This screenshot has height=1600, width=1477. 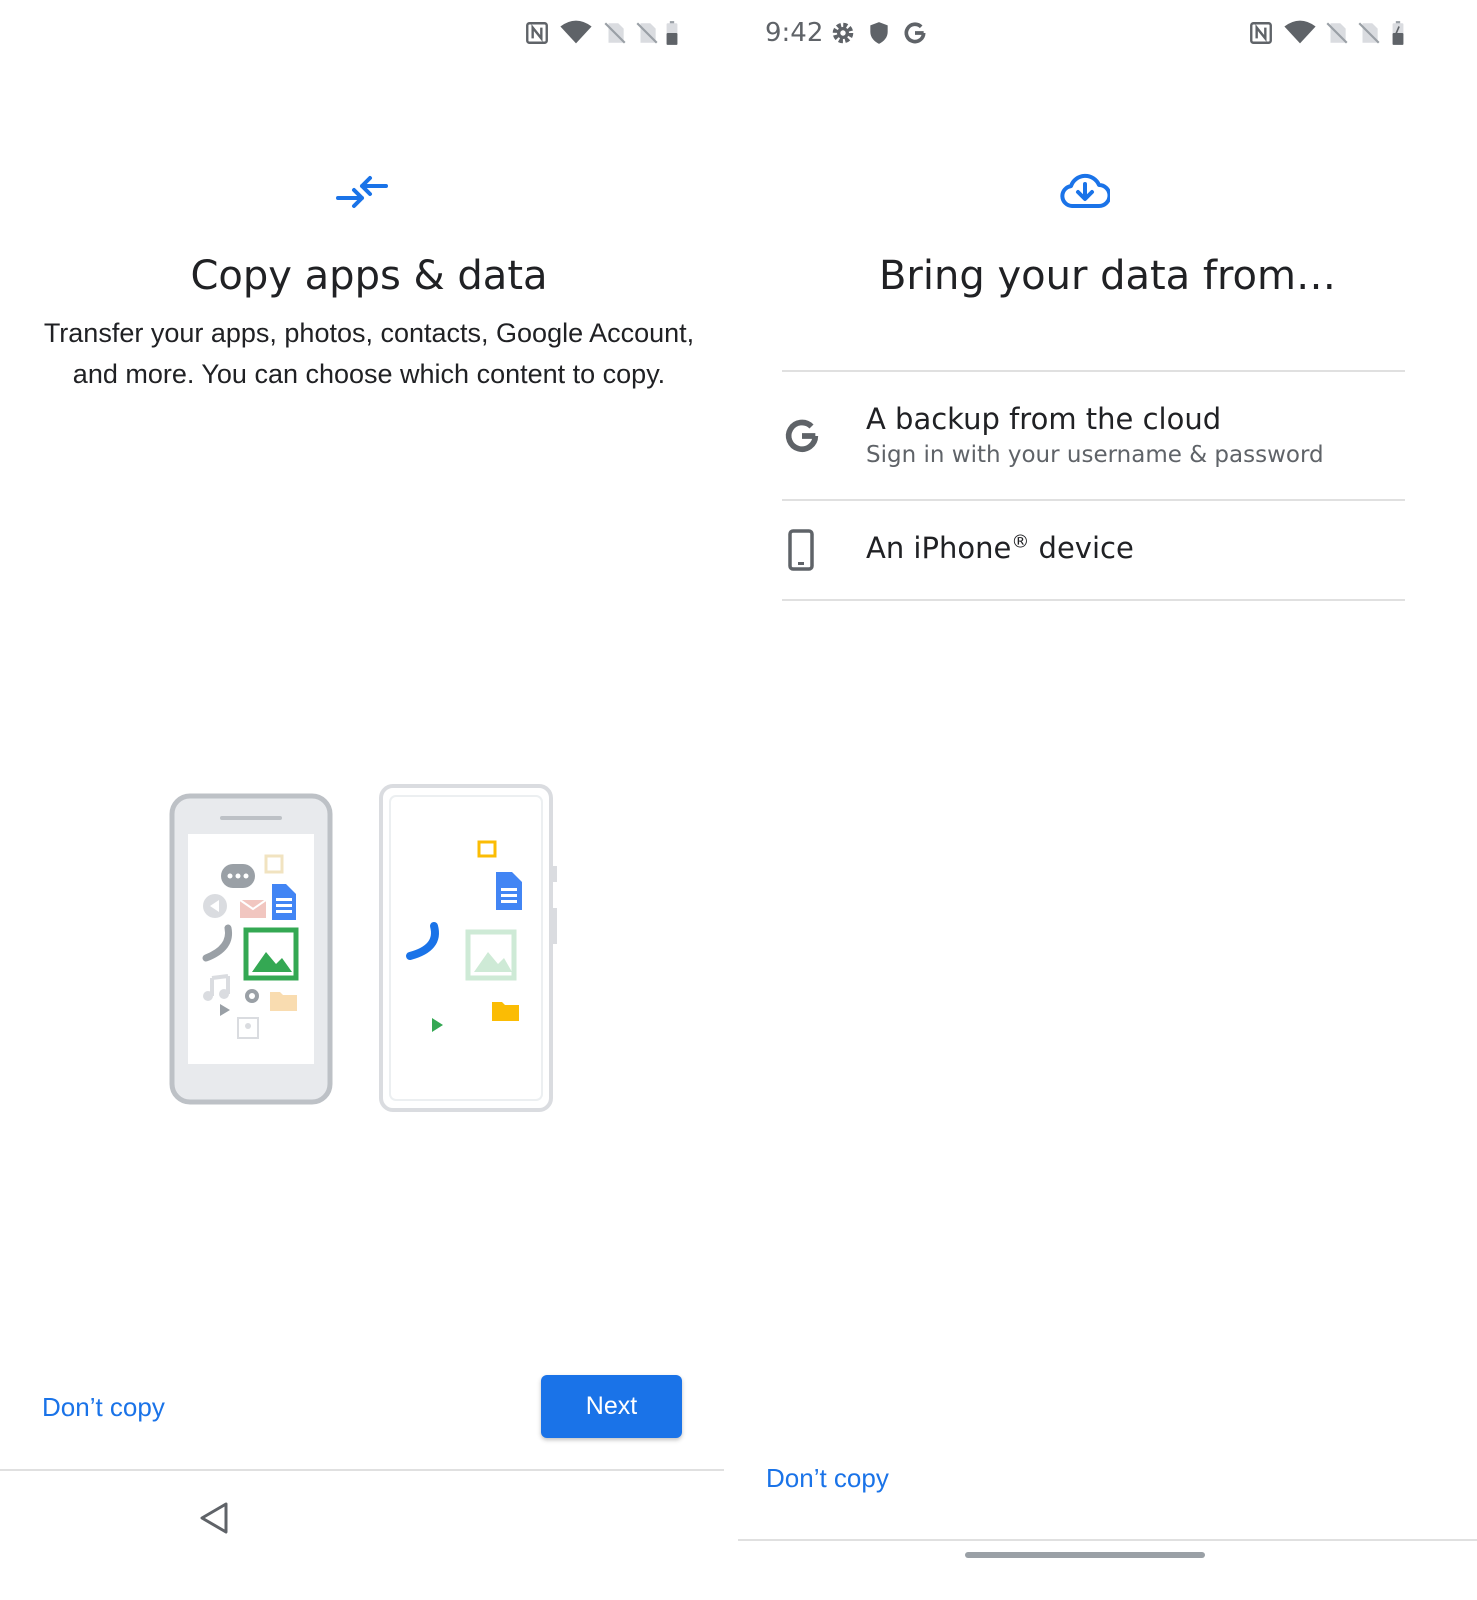 What do you see at coordinates (363, 948) in the screenshot?
I see `phones-transfer-illustration` at bounding box center [363, 948].